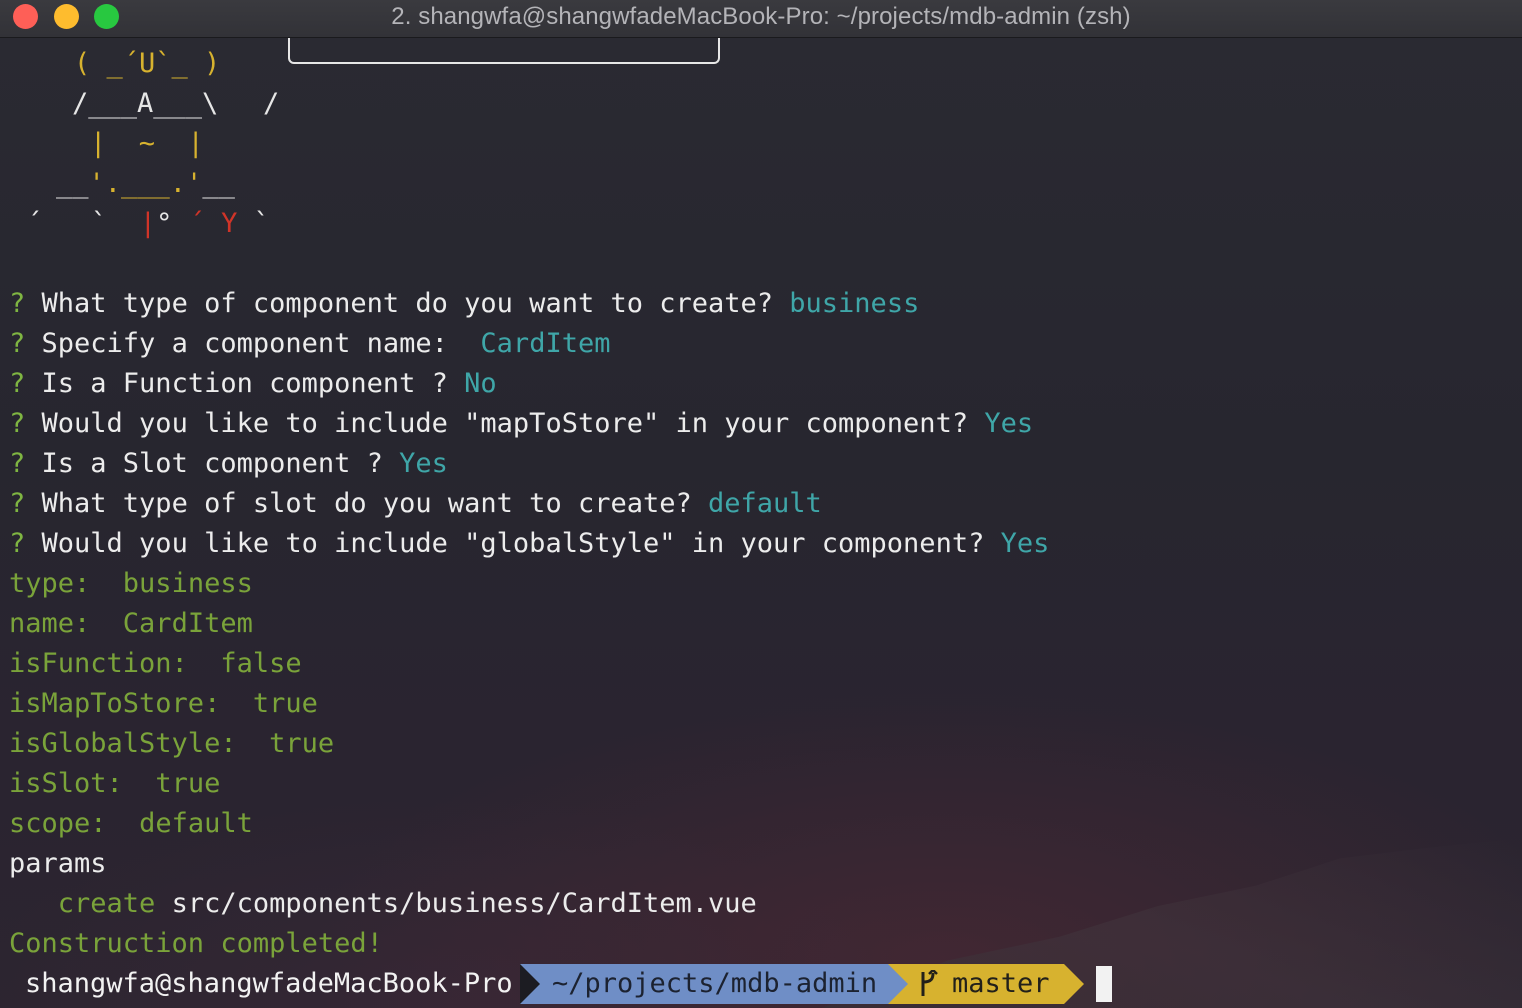  What do you see at coordinates (131, 824) in the screenshot?
I see `param-line: scope: default` at bounding box center [131, 824].